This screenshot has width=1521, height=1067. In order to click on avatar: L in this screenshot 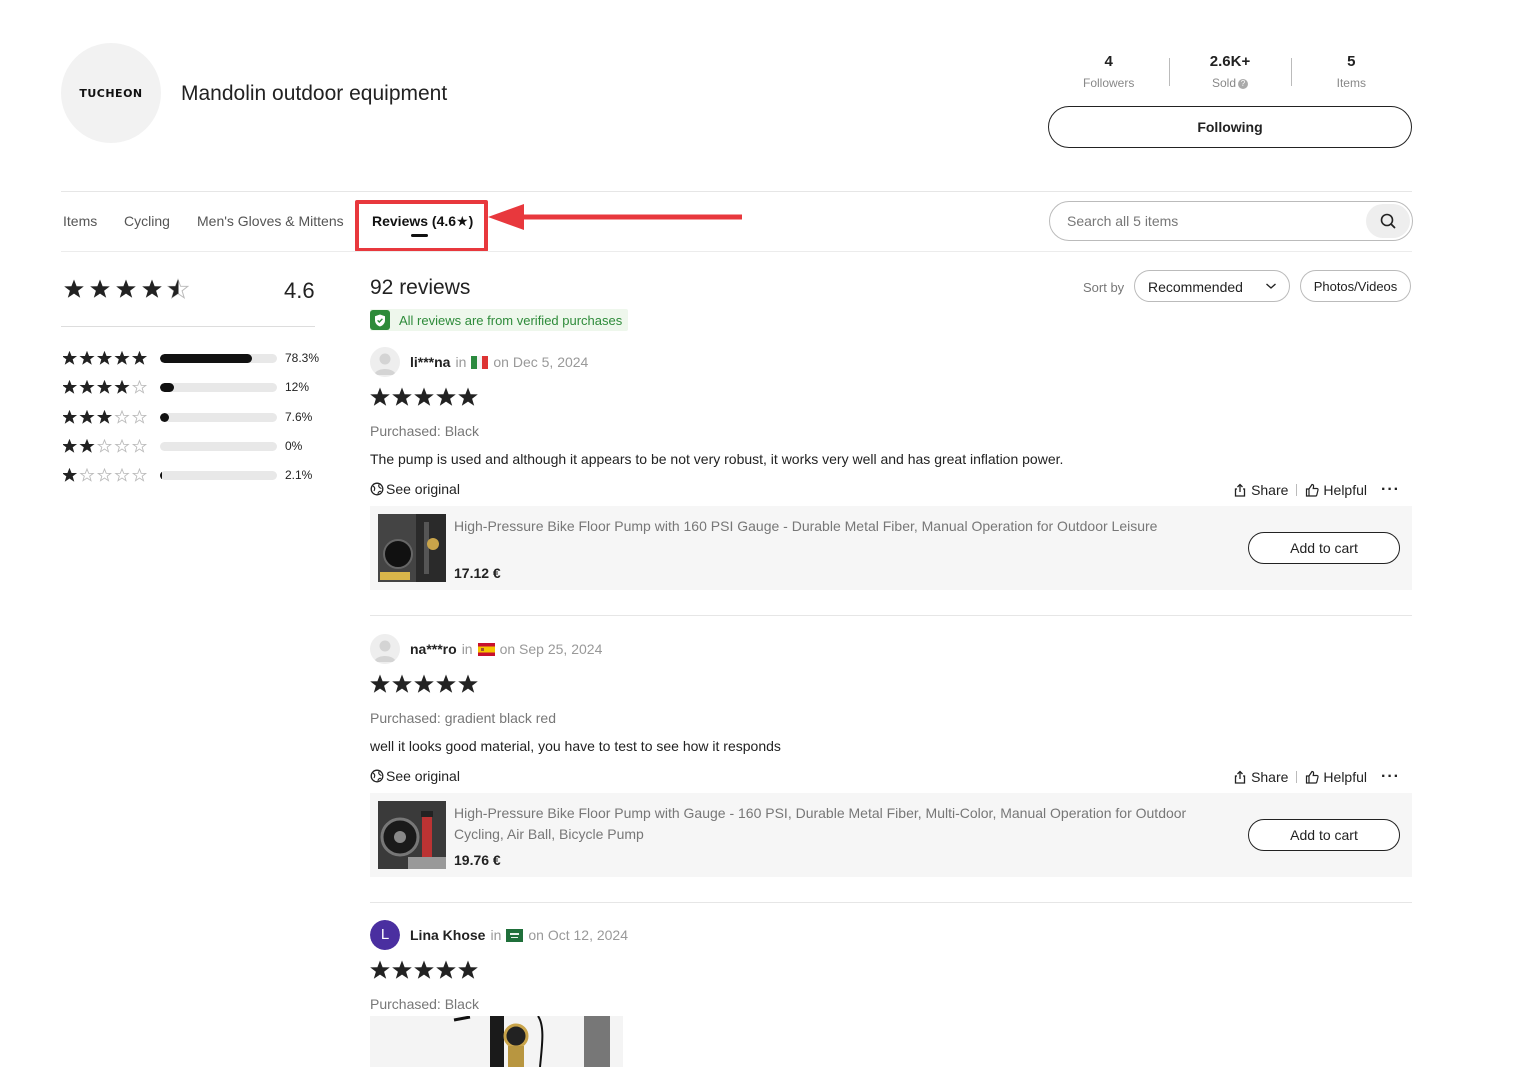, I will do `click(385, 935)`.